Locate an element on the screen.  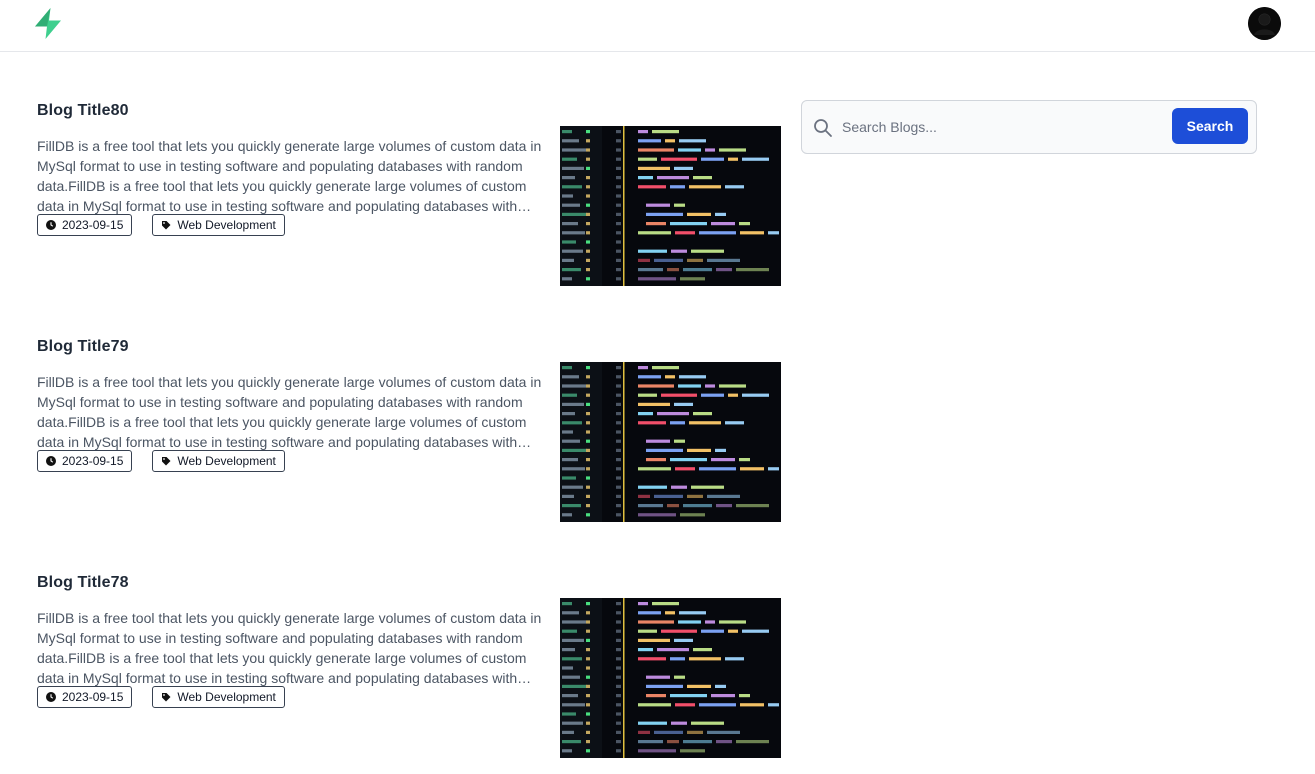
post-title: Blog Title80 is located at coordinates (83, 111).